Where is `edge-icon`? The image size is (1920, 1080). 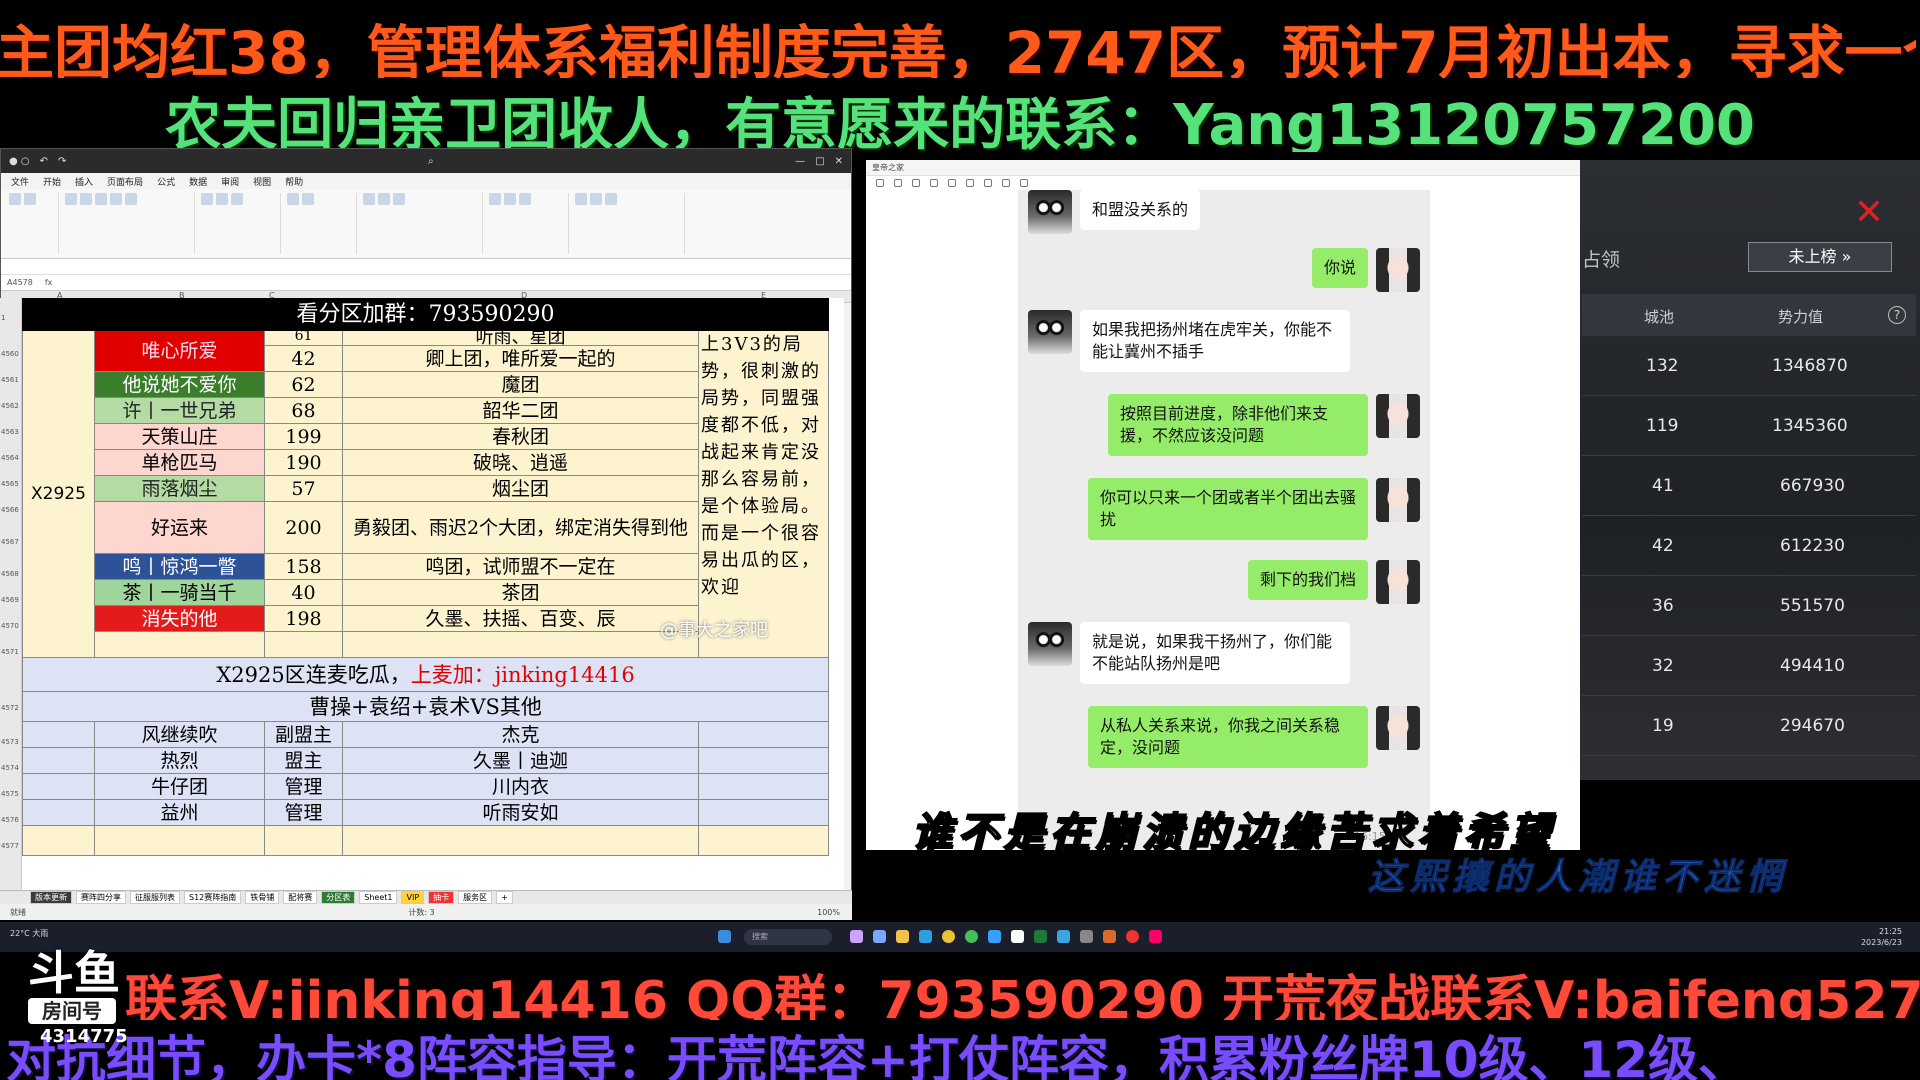 edge-icon is located at coordinates (925, 936).